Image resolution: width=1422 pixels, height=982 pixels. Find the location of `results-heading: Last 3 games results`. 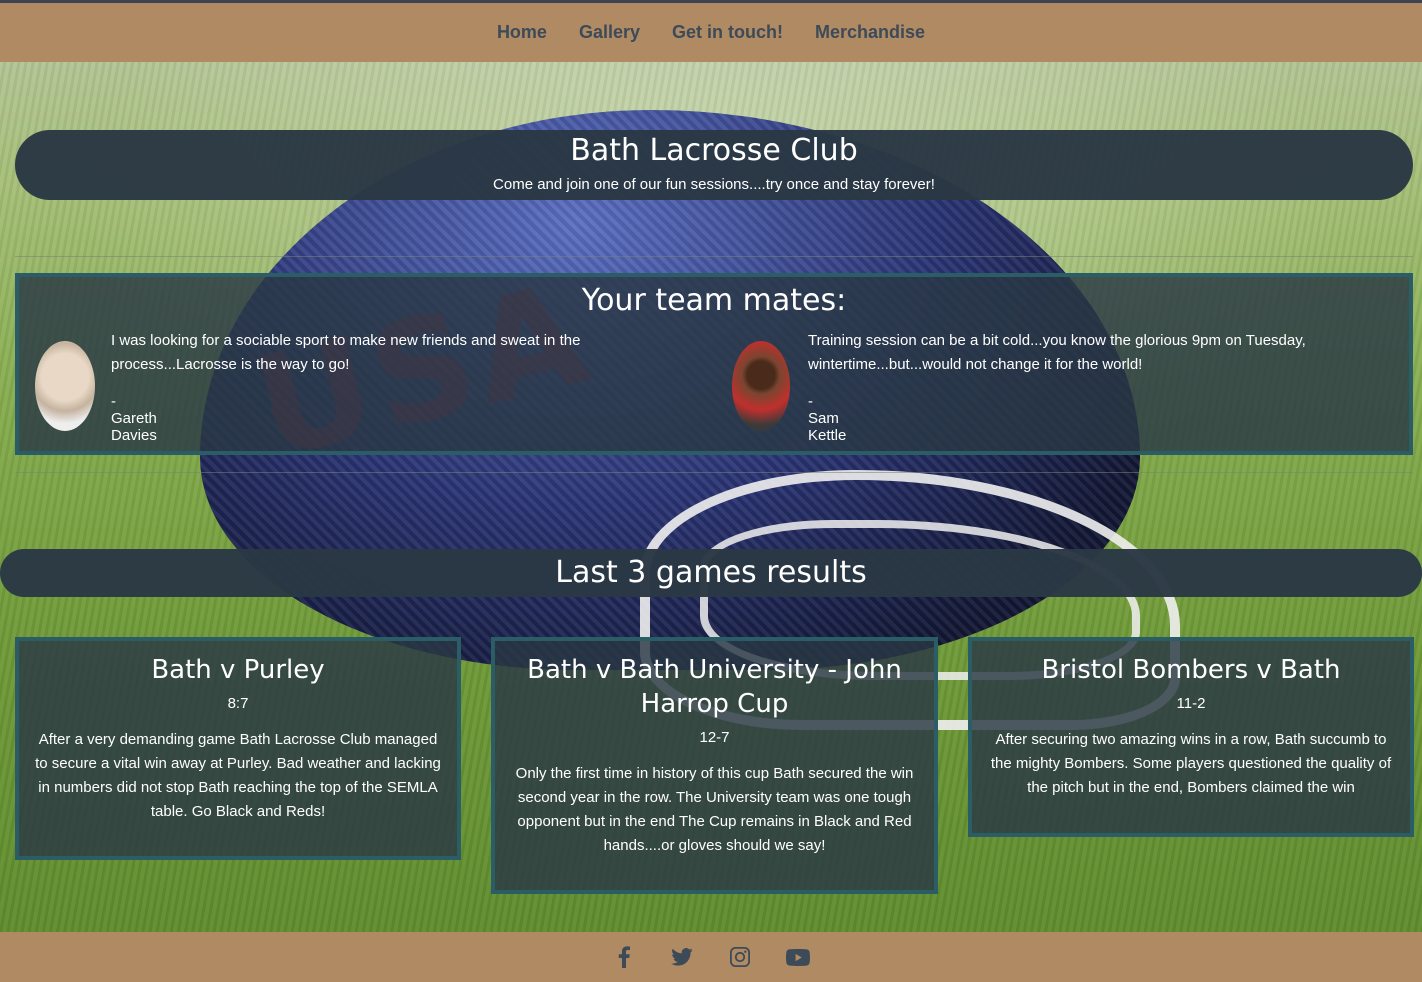

results-heading: Last 3 games results is located at coordinates (711, 572).